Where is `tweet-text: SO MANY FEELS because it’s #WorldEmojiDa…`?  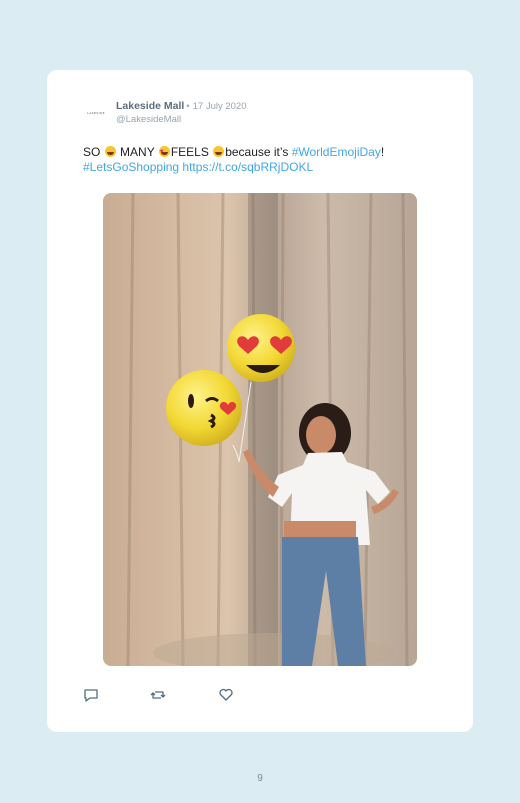 tweet-text: SO MANY FEELS because it’s #WorldEmojiDa… is located at coordinates (263, 160).